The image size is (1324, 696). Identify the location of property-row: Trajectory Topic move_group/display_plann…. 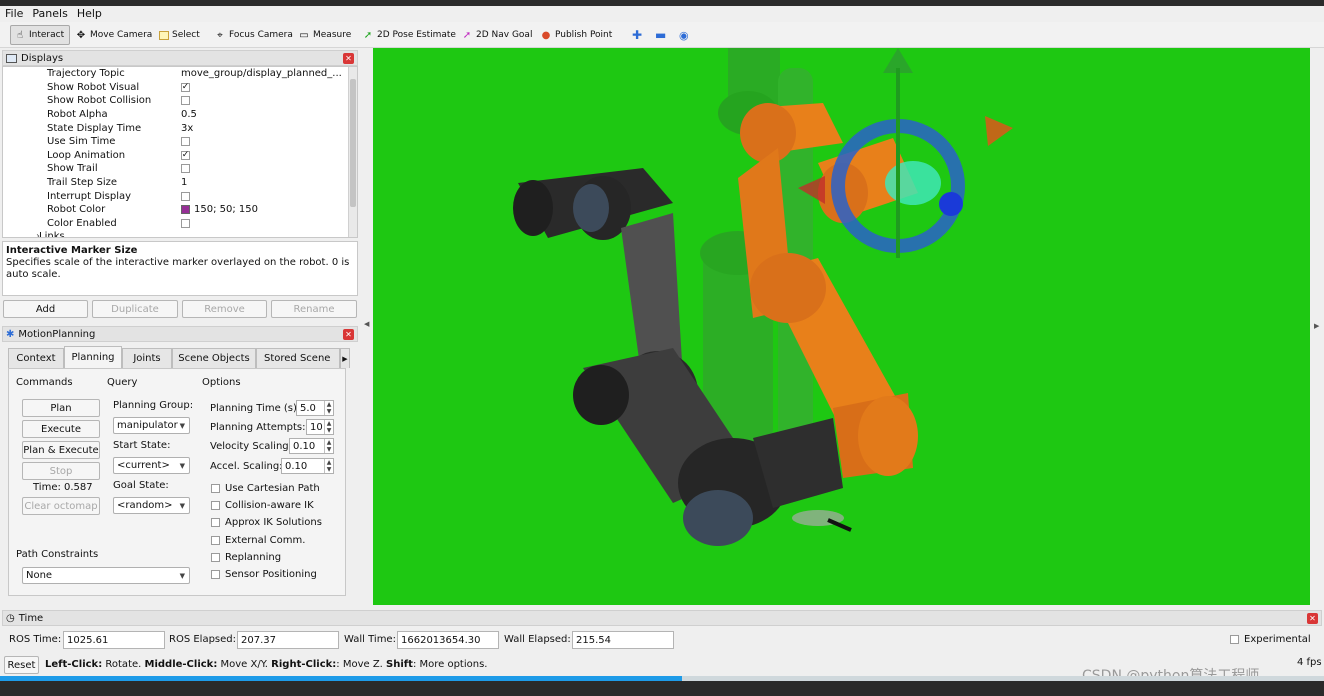
(180, 74).